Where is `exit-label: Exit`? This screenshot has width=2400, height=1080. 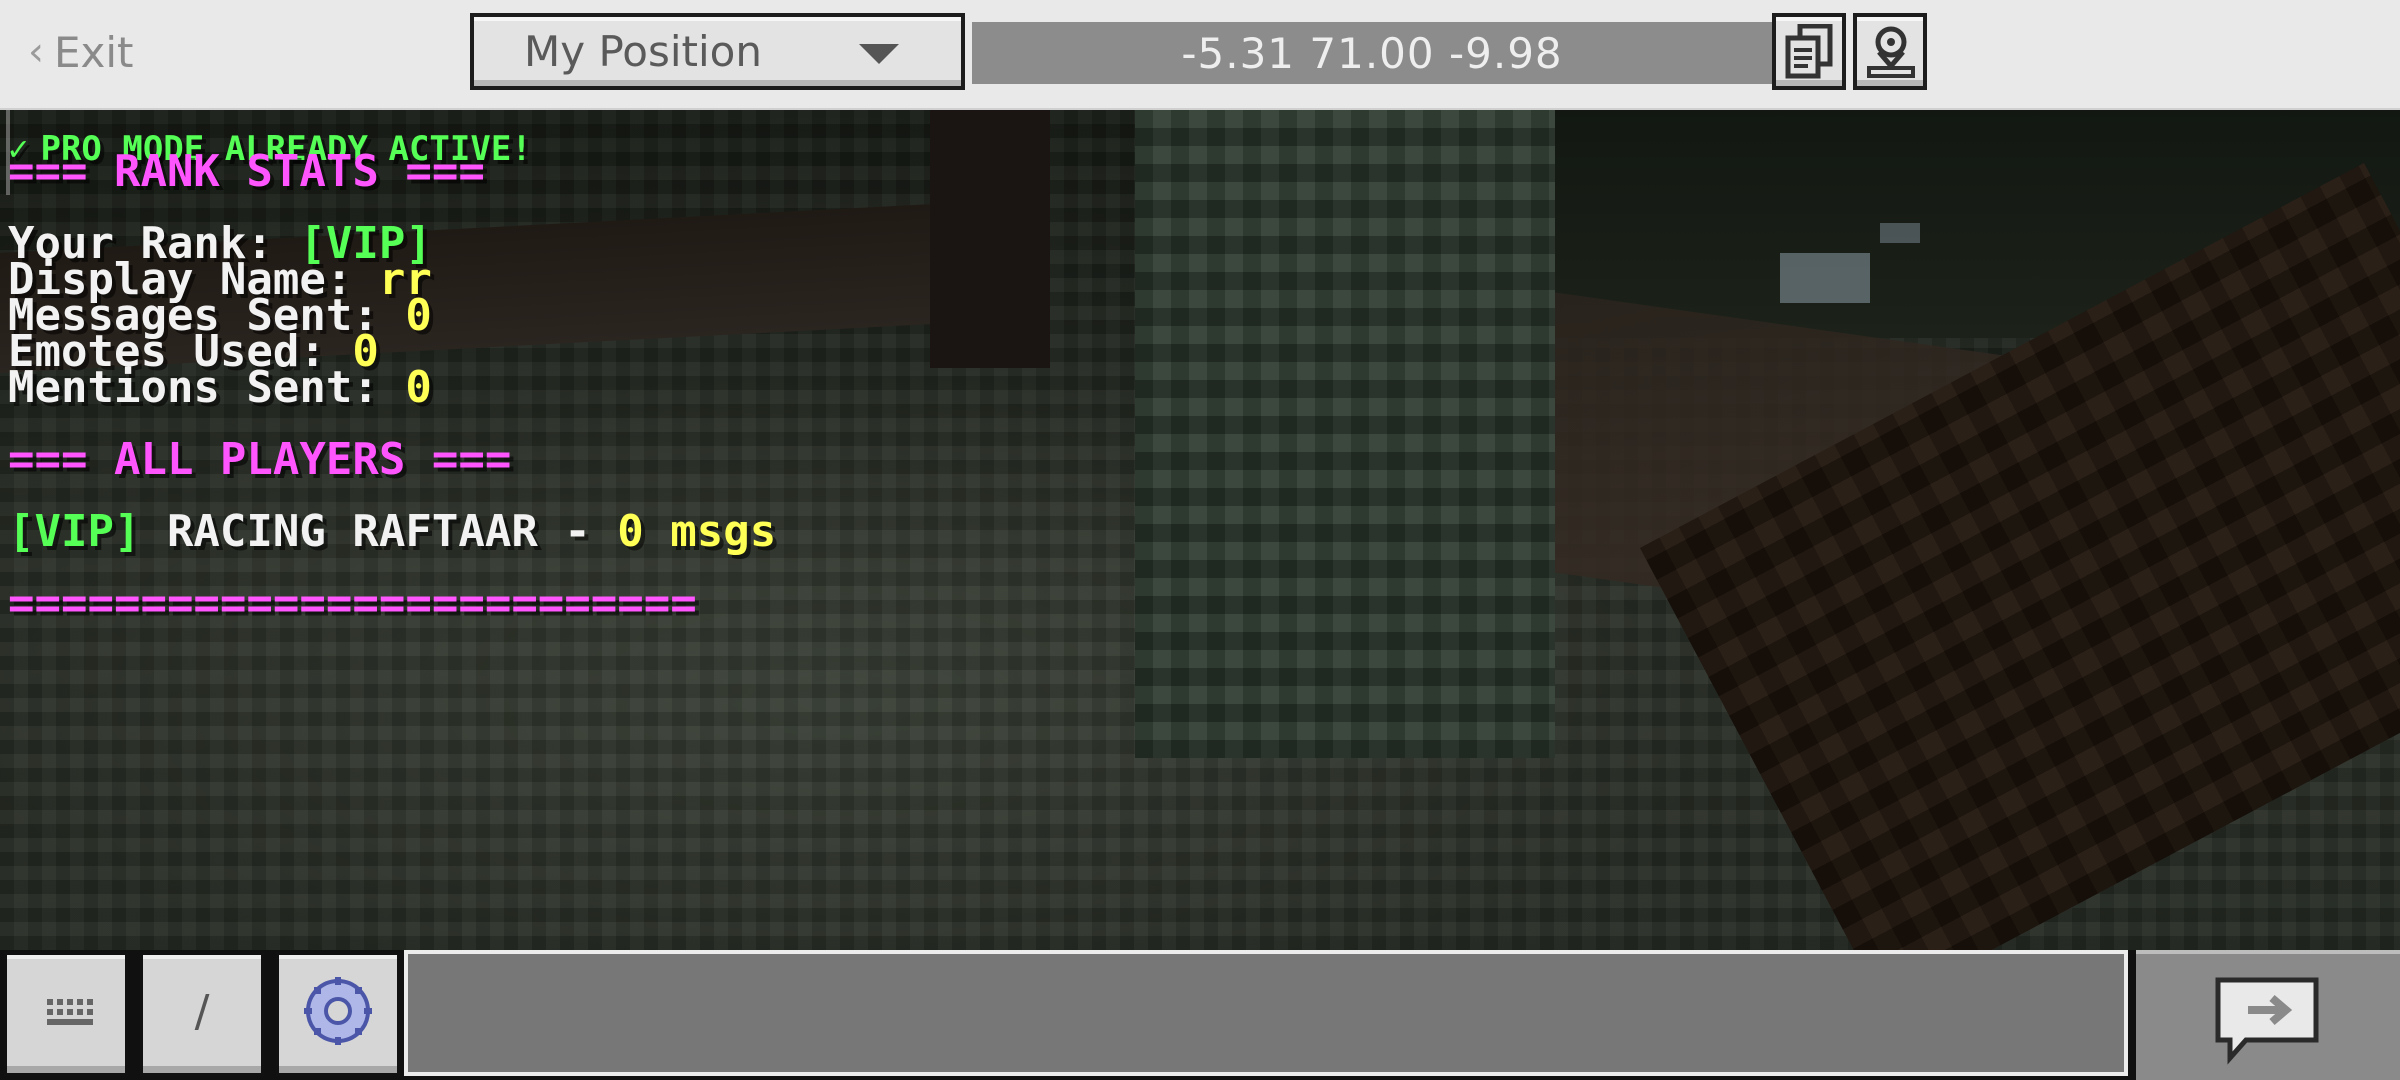 exit-label: Exit is located at coordinates (94, 52).